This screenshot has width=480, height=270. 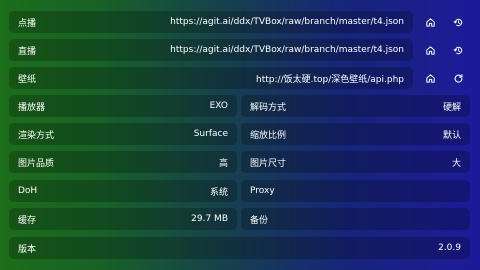 What do you see at coordinates (211, 78) in the screenshot?
I see `wallpaper-setting: 壁纸 http://饭太硬.top/深色壁纸/api.php` at bounding box center [211, 78].